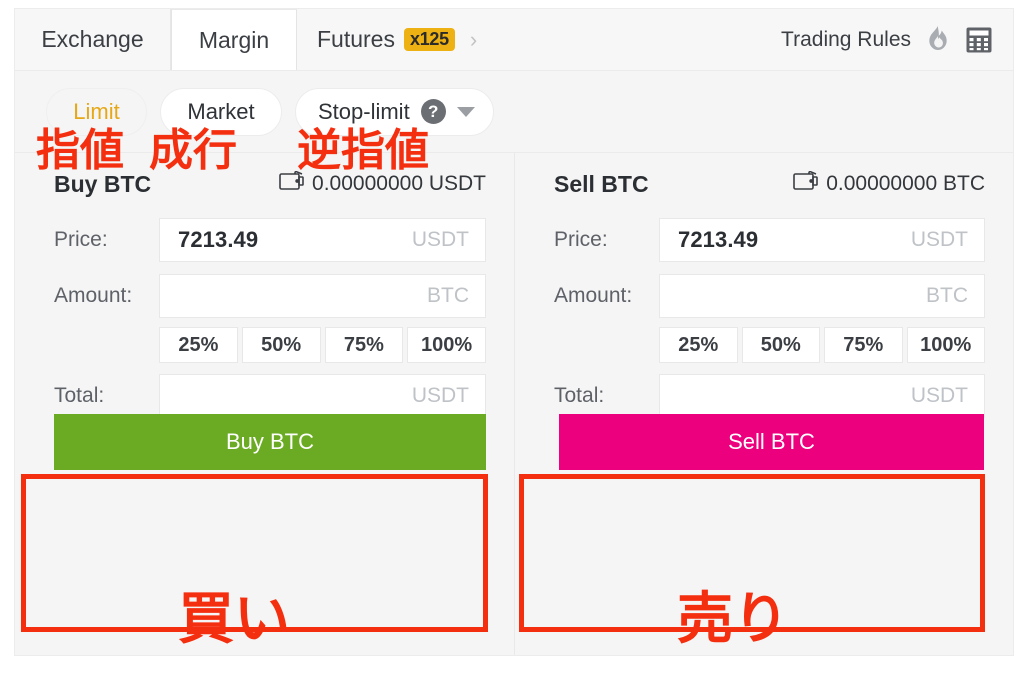 The width and height of the screenshot is (1024, 686). I want to click on buy-percent-100: 100%, so click(446, 345).